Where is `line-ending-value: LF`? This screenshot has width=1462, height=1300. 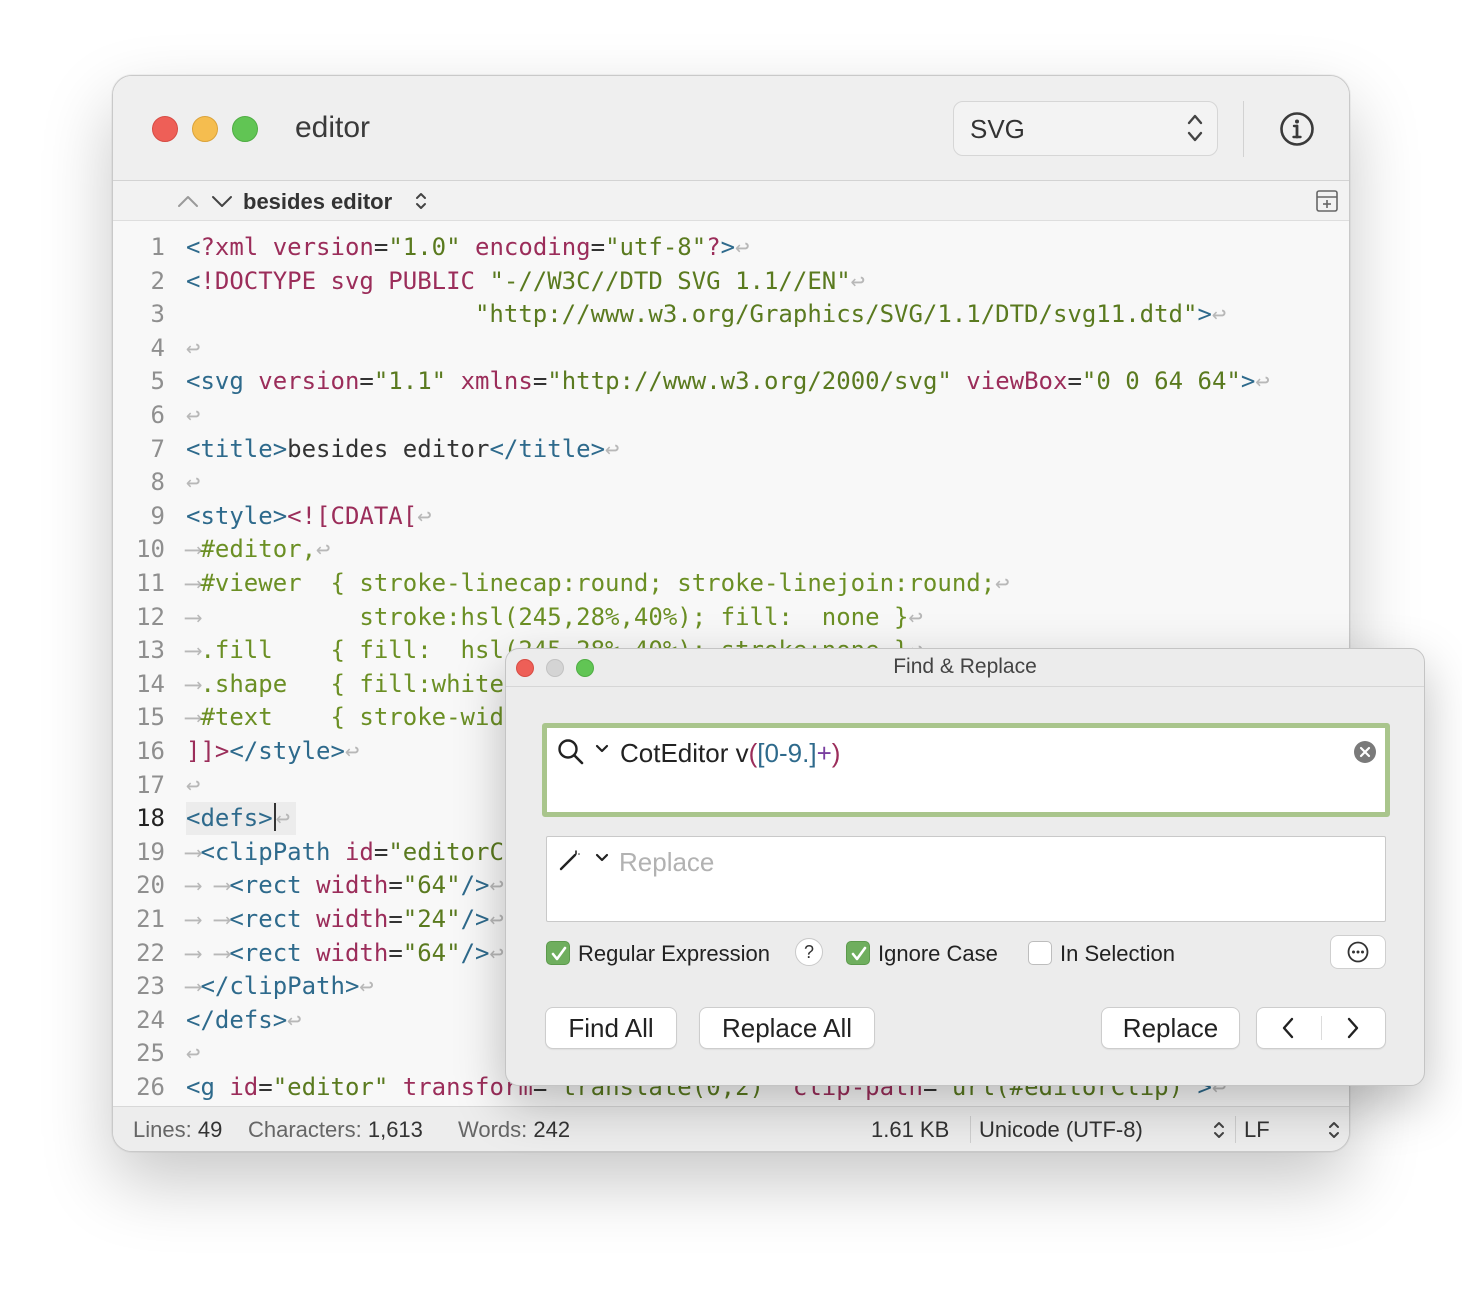
line-ending-value: LF is located at coordinates (1257, 1129).